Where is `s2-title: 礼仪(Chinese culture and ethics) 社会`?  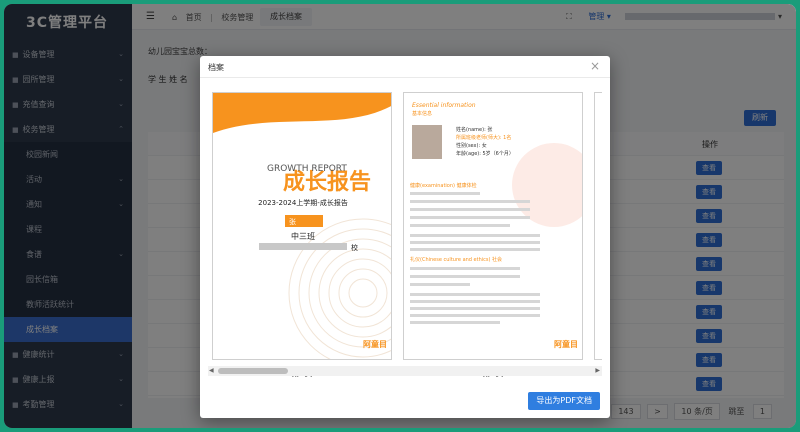
s2-title: 礼仪(Chinese culture and ethics) 社会 is located at coordinates (456, 259).